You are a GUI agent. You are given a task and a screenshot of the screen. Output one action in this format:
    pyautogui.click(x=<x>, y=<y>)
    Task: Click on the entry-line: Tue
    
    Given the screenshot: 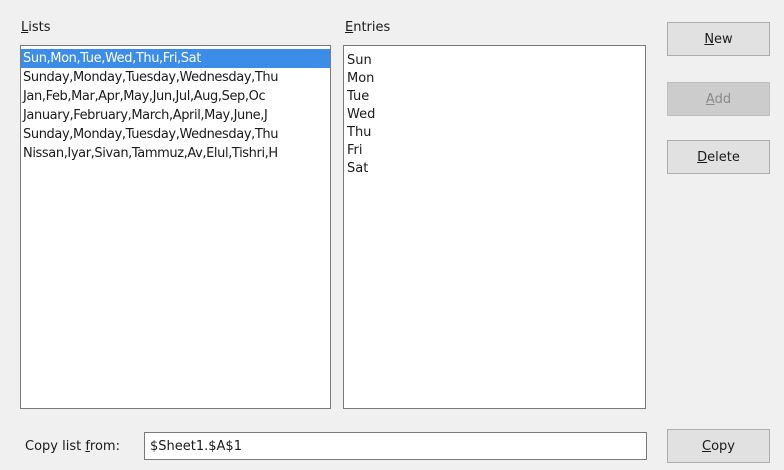 What is the action you would take?
    pyautogui.click(x=358, y=96)
    